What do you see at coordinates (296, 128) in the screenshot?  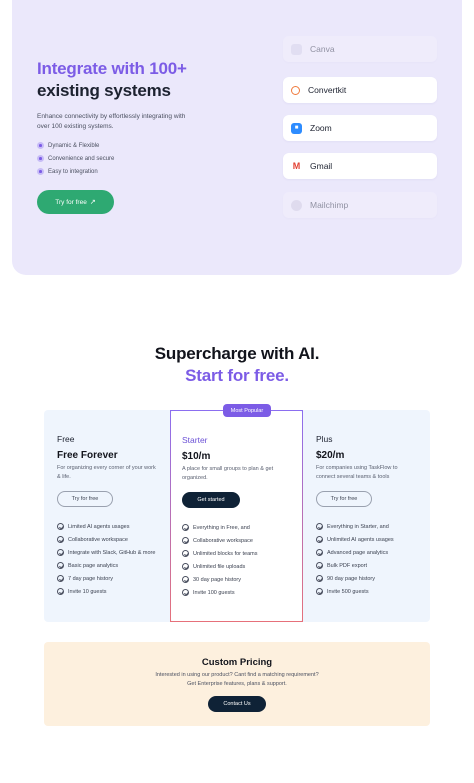 I see `zoom-logo-icon: ■` at bounding box center [296, 128].